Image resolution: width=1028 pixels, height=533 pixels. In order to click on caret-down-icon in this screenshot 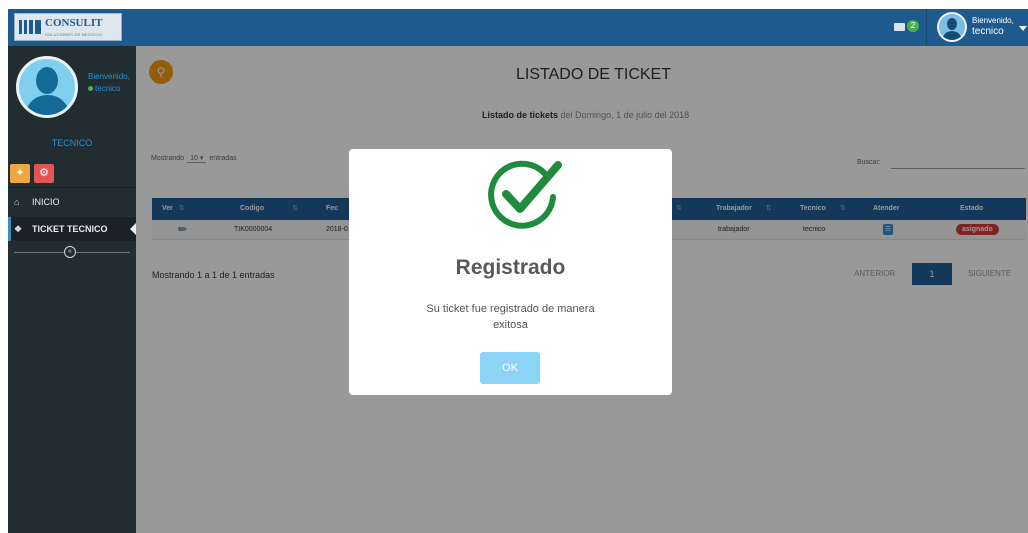, I will do `click(1023, 28)`.